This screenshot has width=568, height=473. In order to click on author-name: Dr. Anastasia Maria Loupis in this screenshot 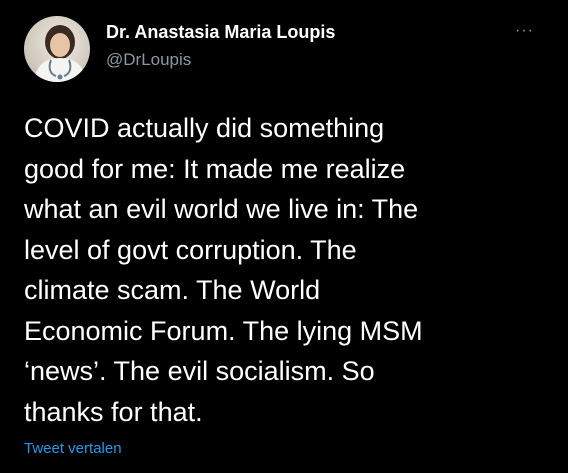, I will do `click(220, 32)`.